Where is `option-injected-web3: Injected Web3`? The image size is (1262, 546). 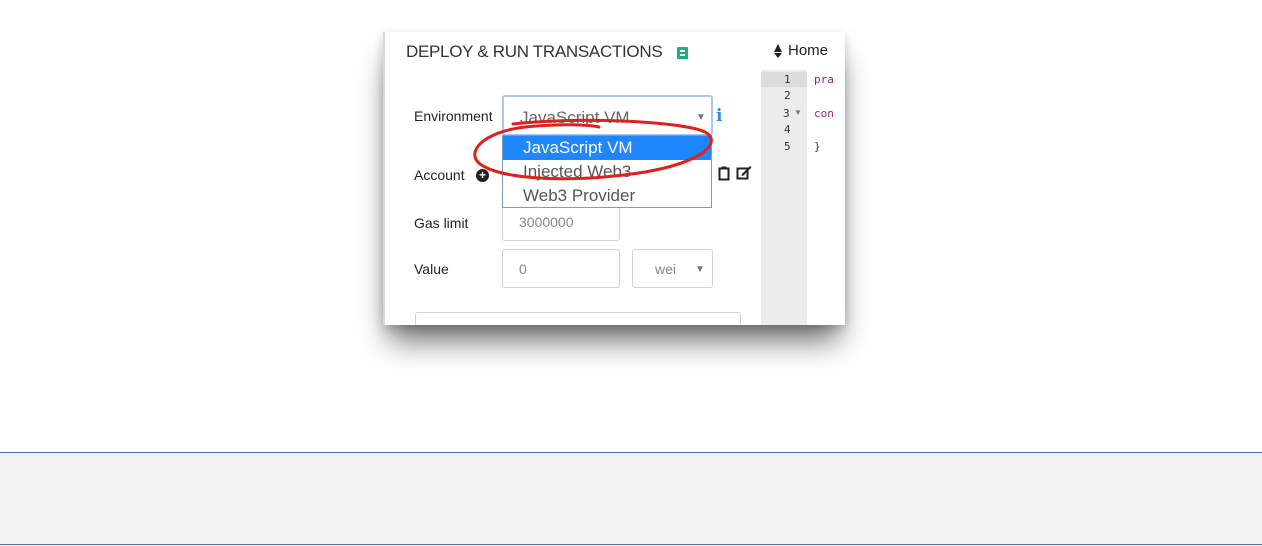 option-injected-web3: Injected Web3 is located at coordinates (607, 172).